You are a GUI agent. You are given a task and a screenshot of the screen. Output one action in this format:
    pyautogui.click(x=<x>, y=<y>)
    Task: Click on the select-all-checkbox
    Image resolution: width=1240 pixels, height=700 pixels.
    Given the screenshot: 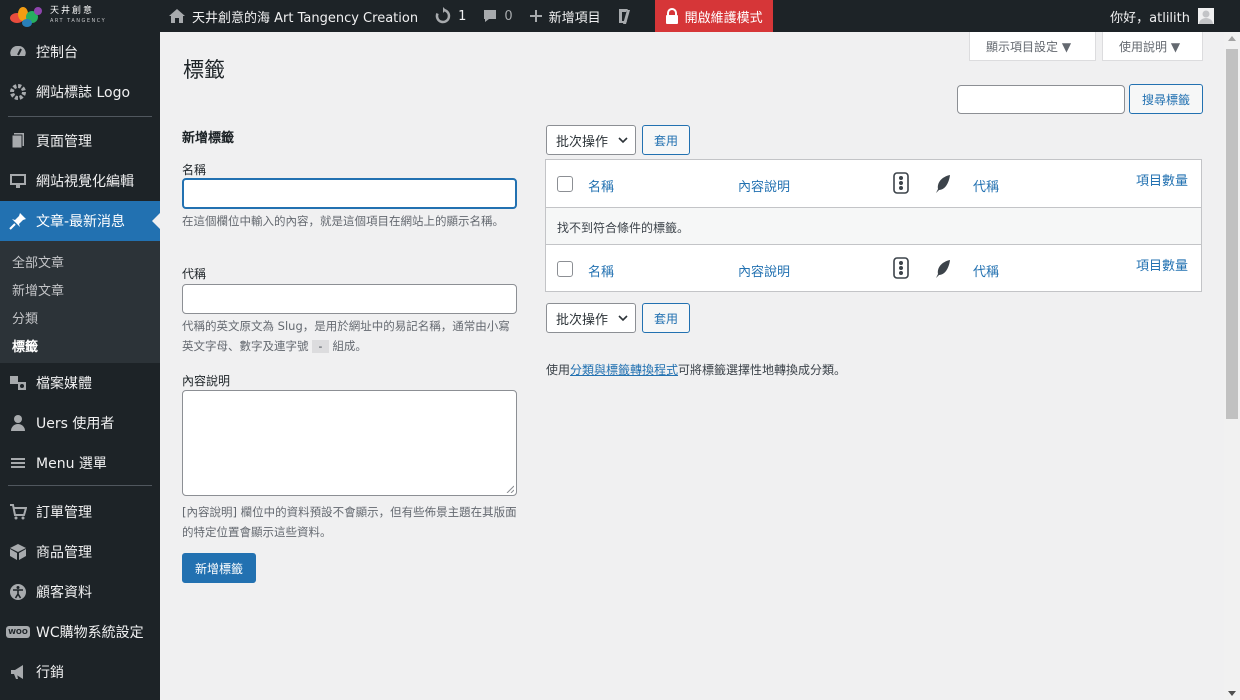 What is the action you would take?
    pyautogui.click(x=565, y=184)
    